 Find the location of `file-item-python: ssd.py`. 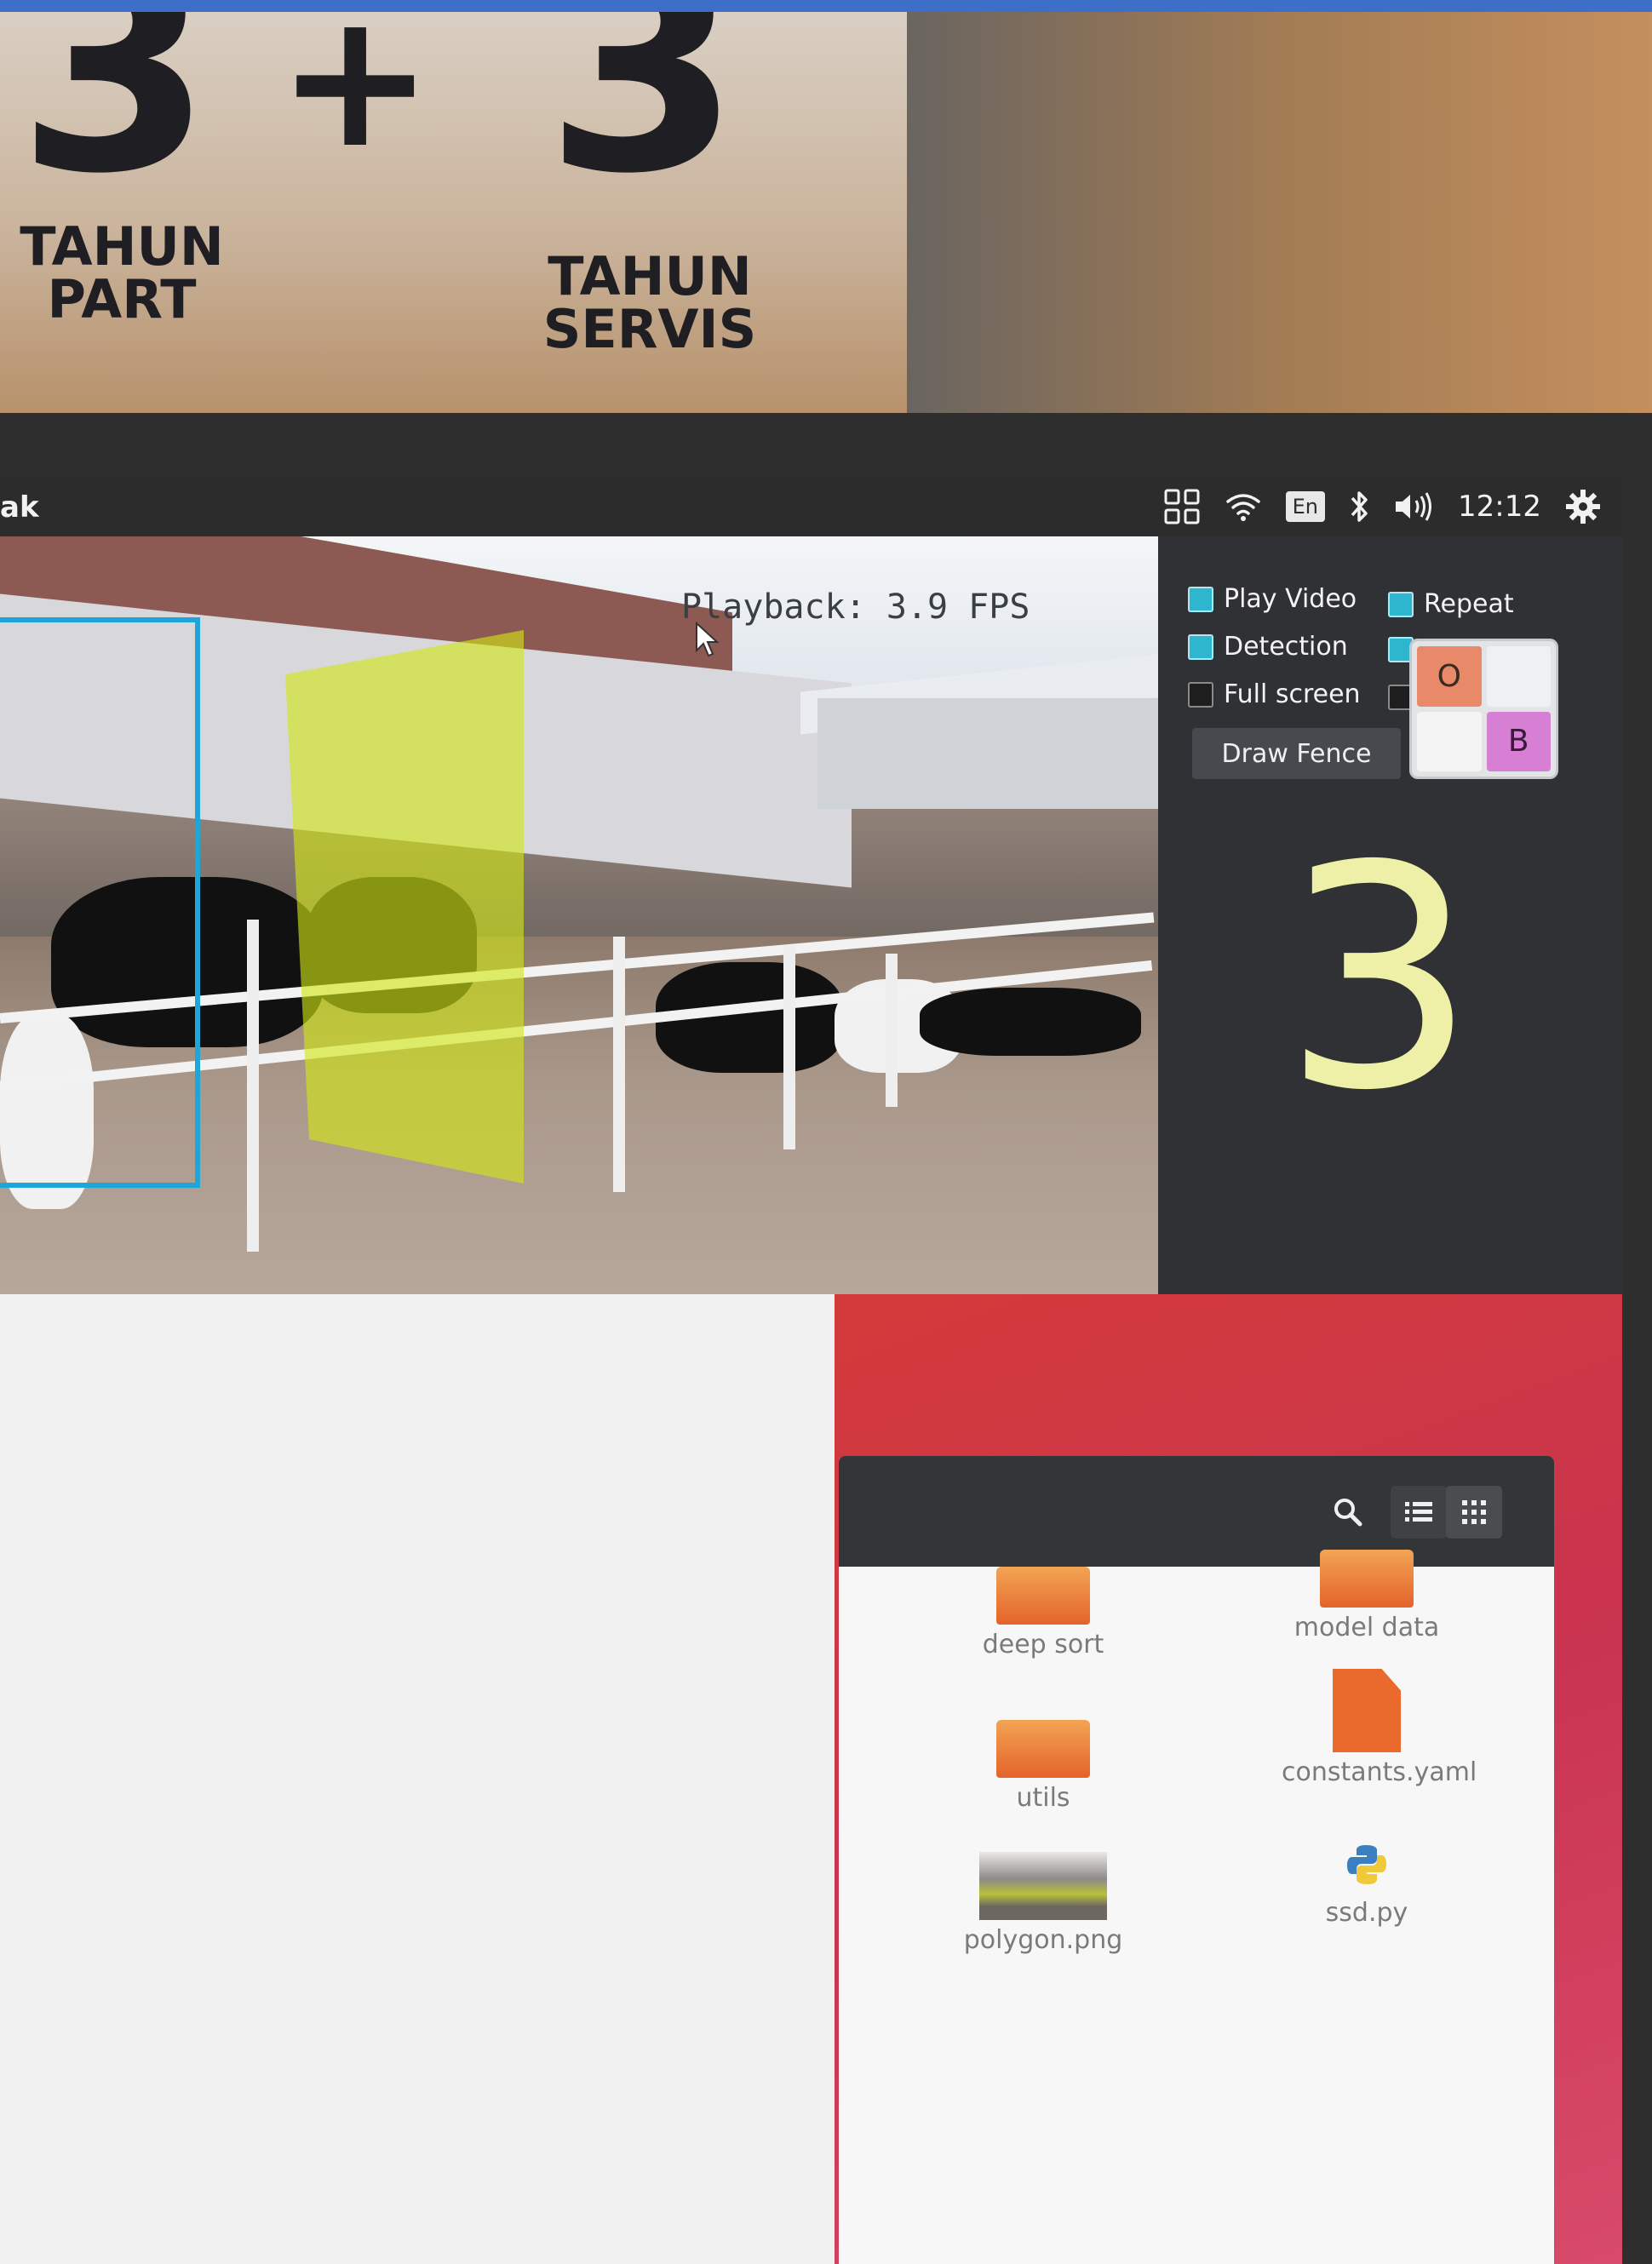

file-item-python: ssd.py is located at coordinates (1367, 1885).